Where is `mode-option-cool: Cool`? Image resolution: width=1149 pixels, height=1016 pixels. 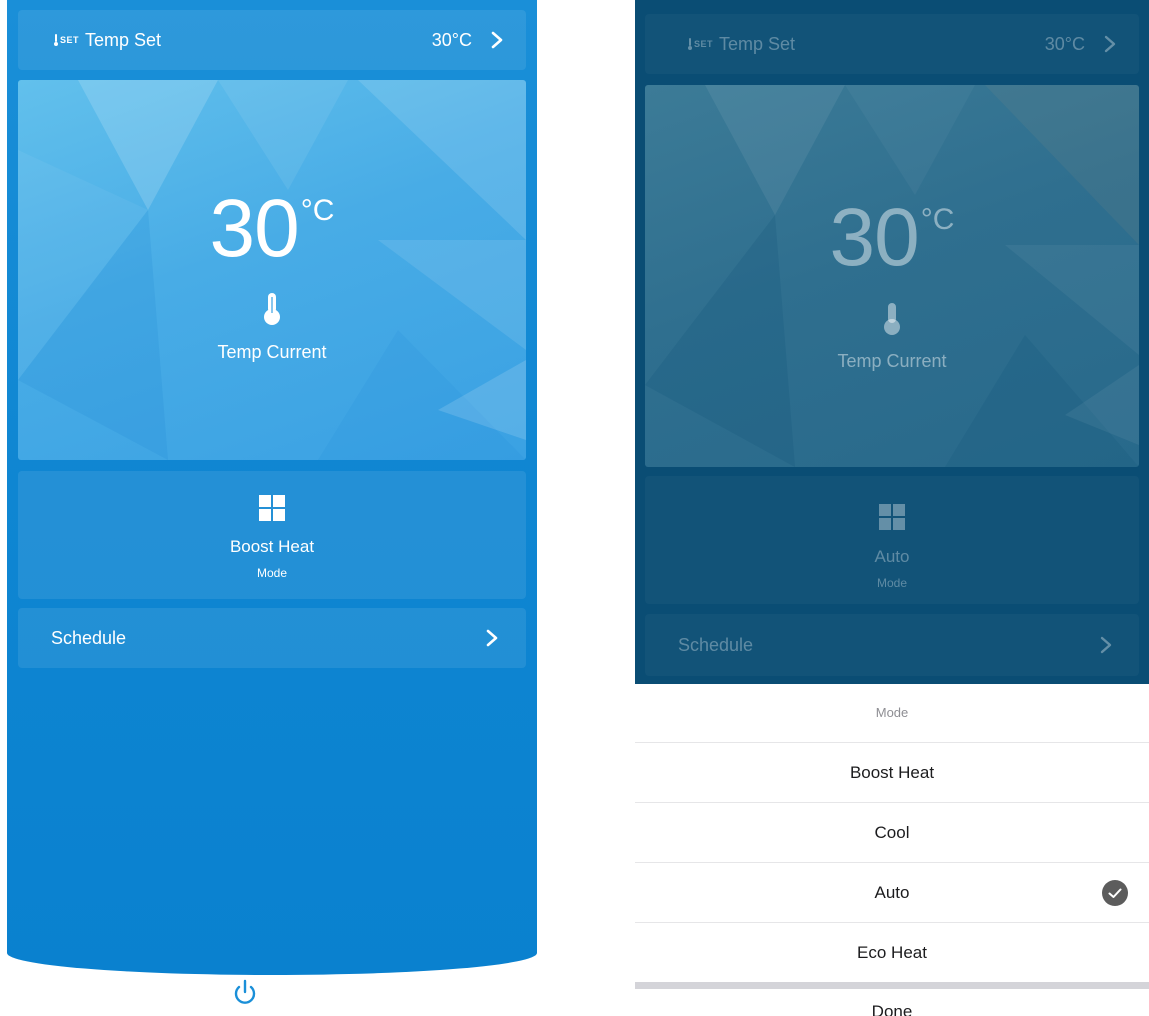 mode-option-cool: Cool is located at coordinates (892, 833).